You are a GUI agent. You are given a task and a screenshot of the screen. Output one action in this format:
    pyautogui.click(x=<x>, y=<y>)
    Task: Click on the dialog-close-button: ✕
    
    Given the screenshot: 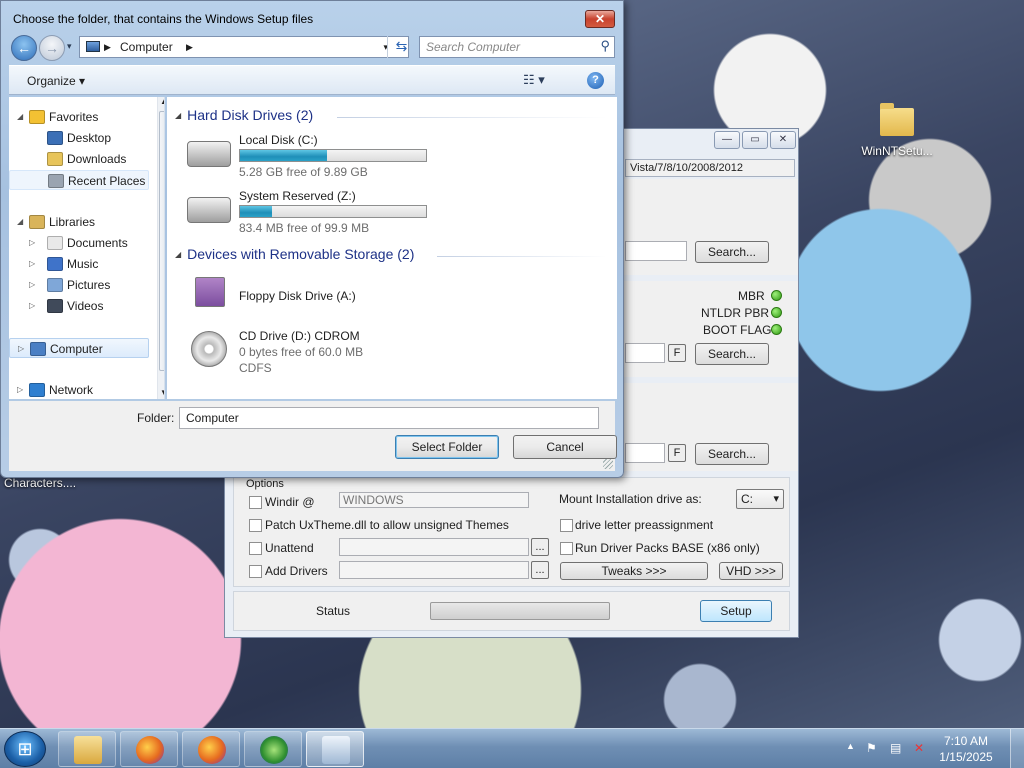 What is the action you would take?
    pyautogui.click(x=600, y=19)
    